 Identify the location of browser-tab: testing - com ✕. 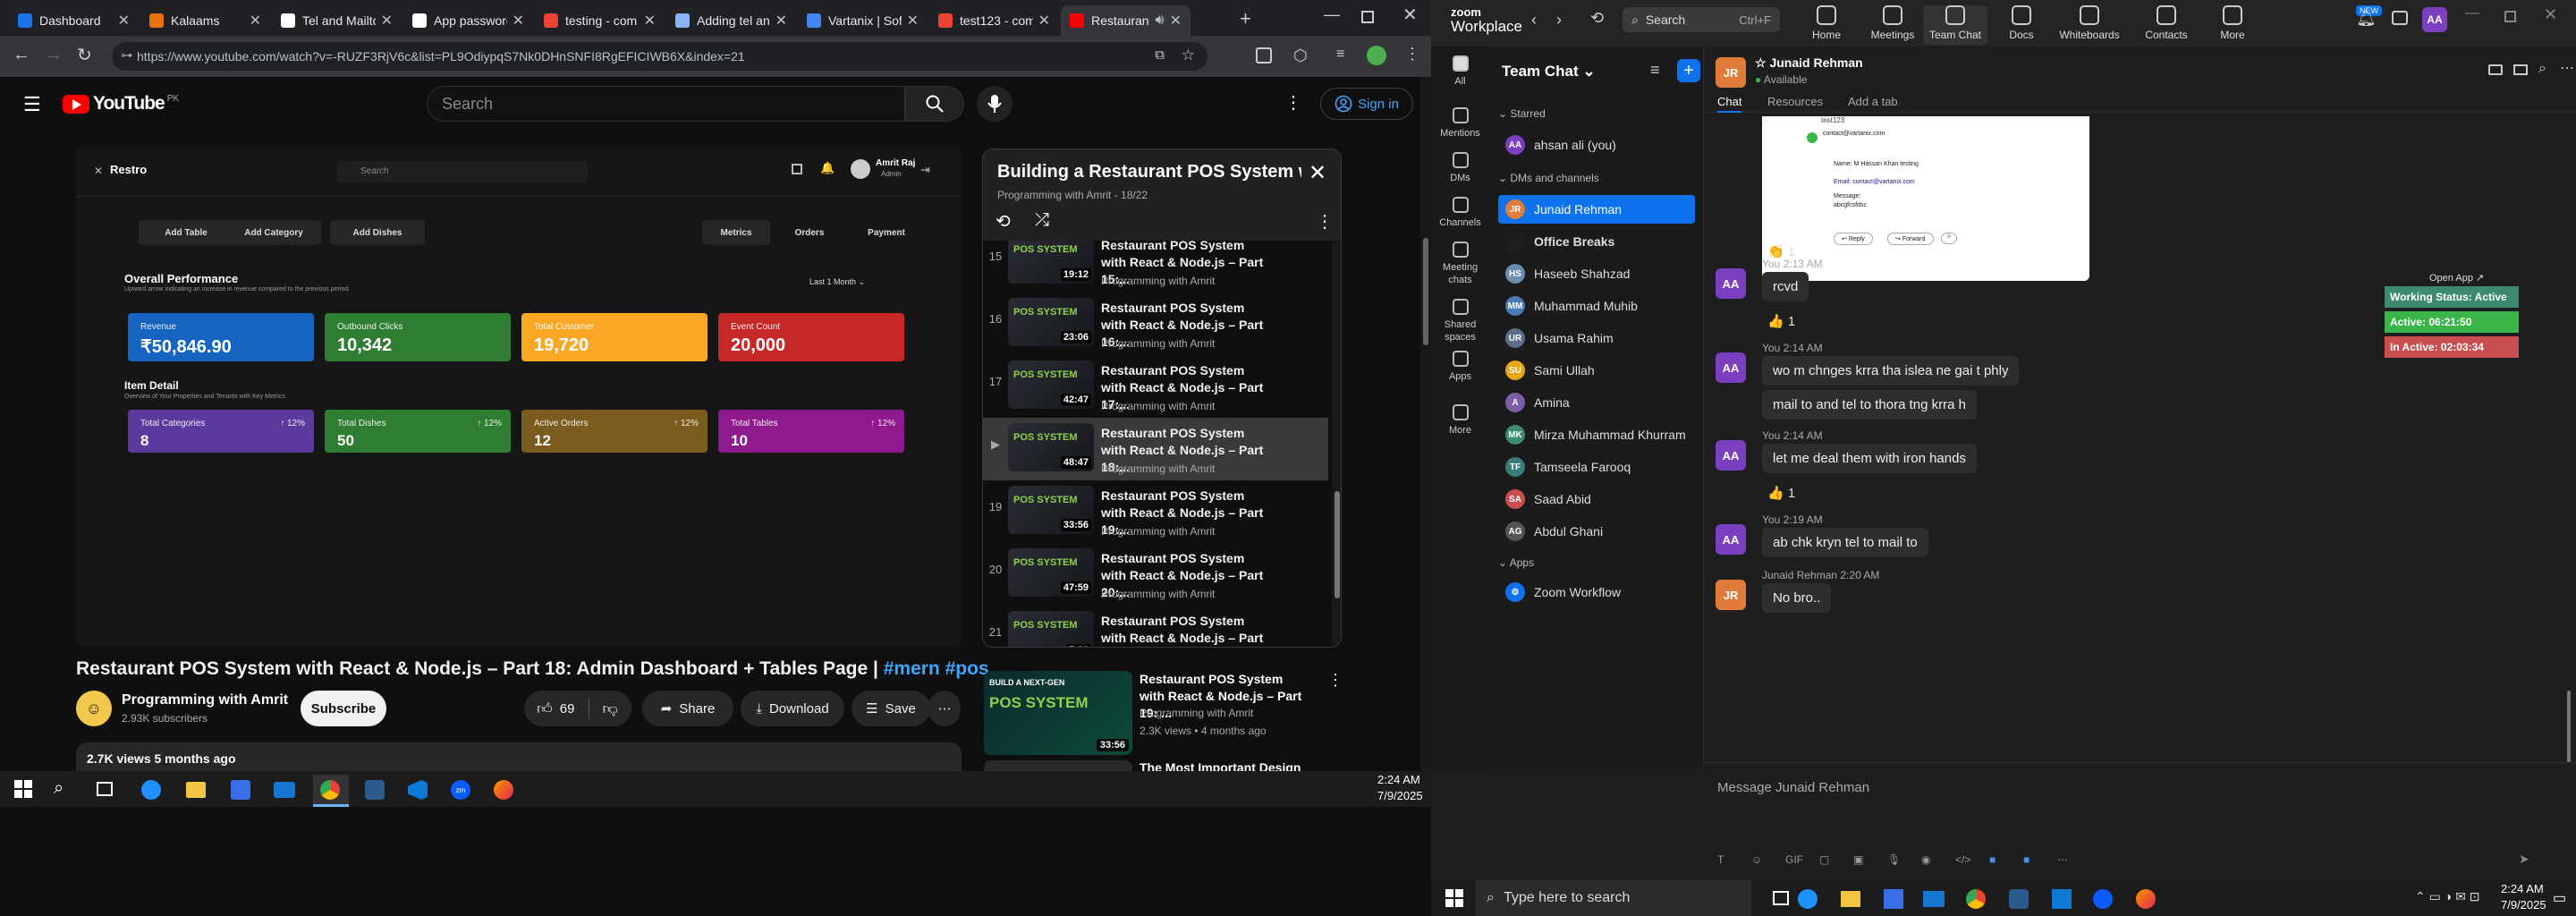
(600, 20).